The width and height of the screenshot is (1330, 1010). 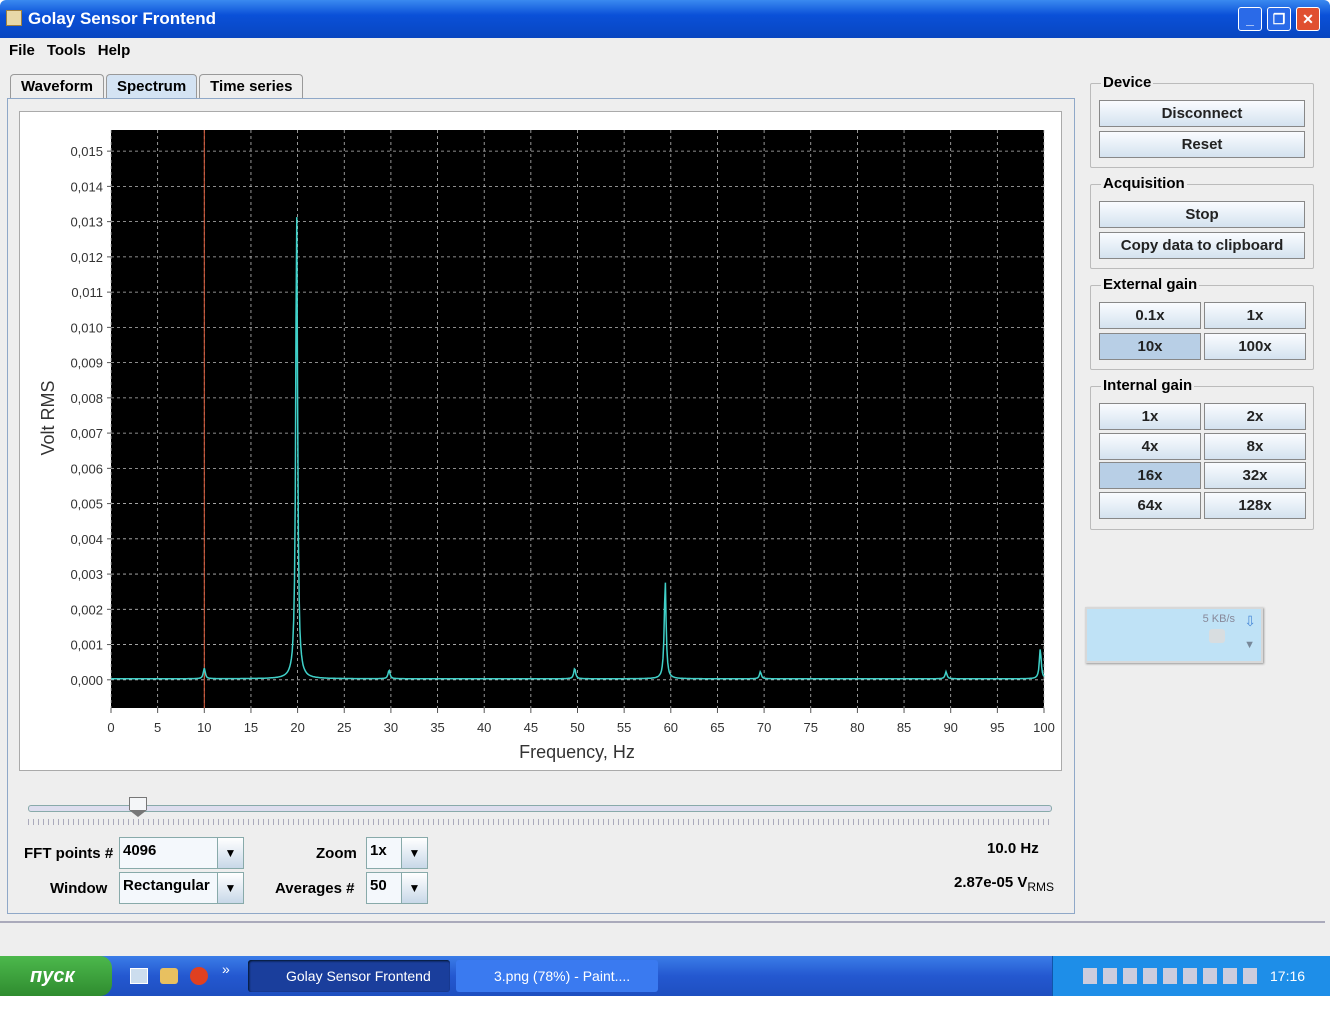 I want to click on network-icon, so click(x=1217, y=636).